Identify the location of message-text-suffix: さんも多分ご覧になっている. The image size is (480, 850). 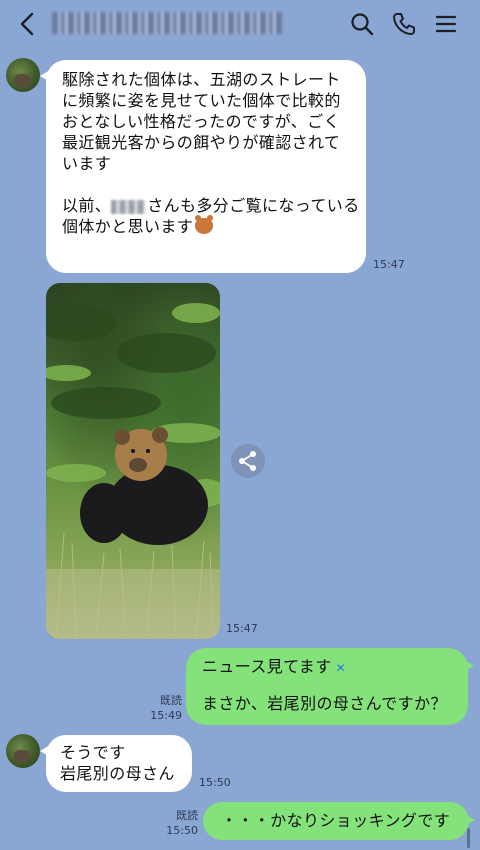
(253, 205).